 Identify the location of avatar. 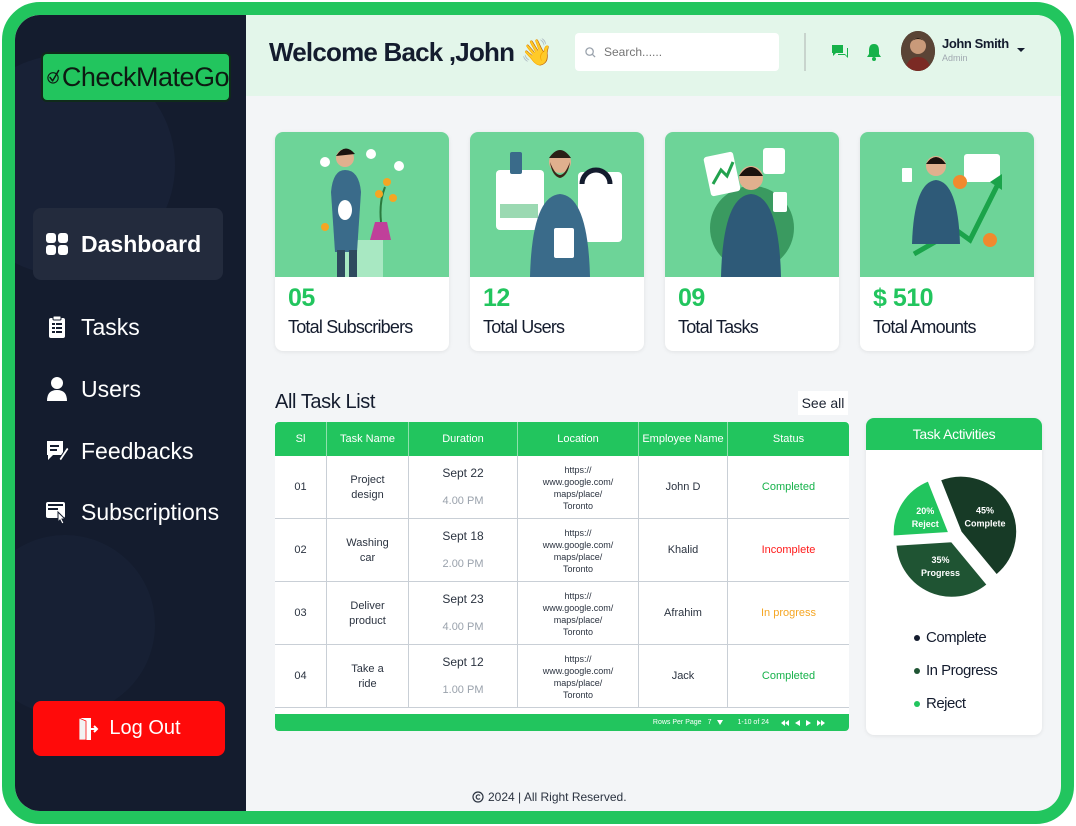
(918, 51).